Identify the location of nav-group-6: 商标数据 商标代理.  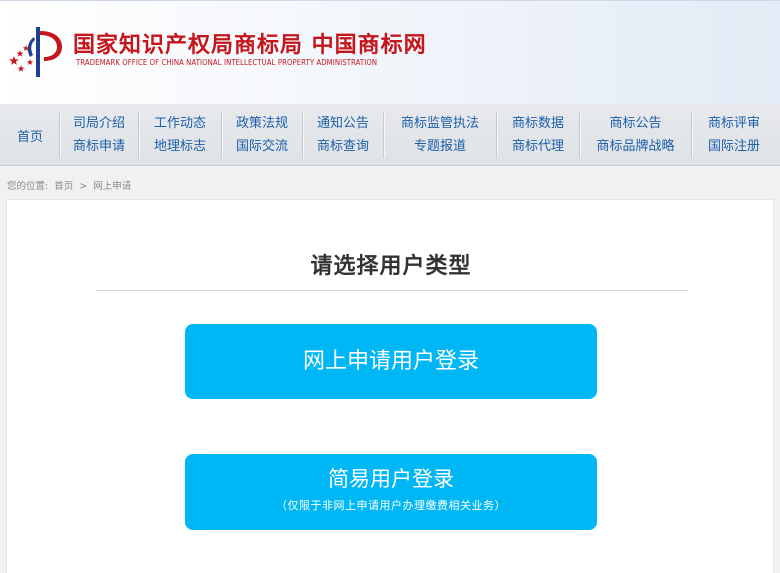
(538, 135).